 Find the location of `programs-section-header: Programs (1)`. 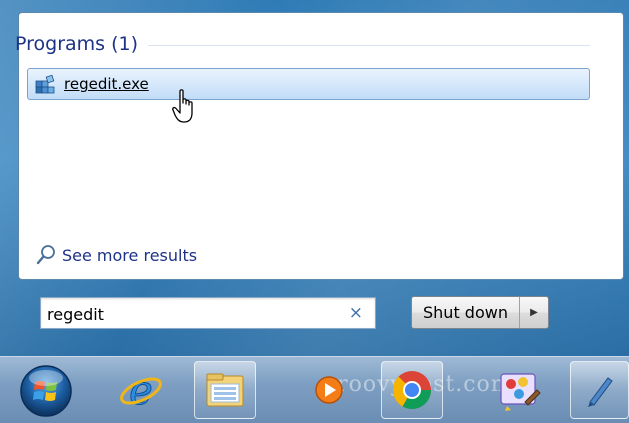

programs-section-header: Programs (1) is located at coordinates (302, 44).